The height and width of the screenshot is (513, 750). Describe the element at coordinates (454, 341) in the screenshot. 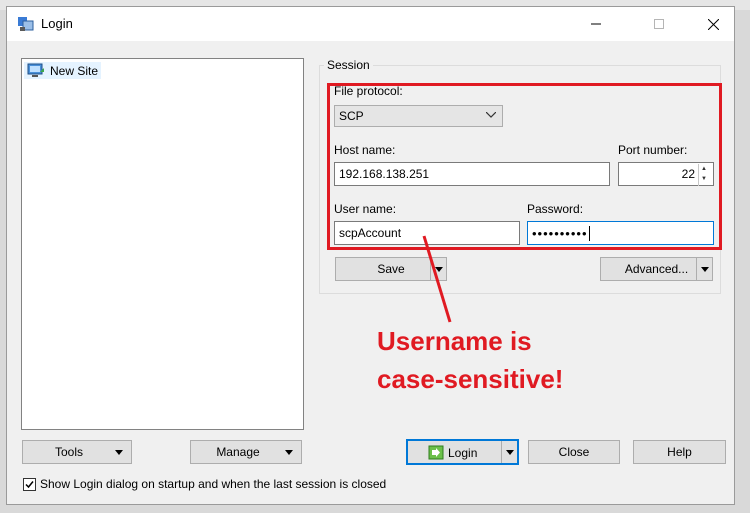

I see `callout-line-1: Username is` at that location.